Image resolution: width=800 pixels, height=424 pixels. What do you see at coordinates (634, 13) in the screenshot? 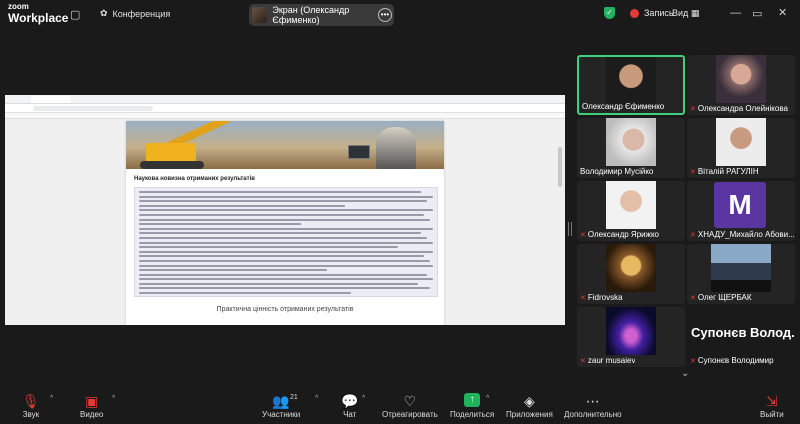
I see `record-dot-icon` at bounding box center [634, 13].